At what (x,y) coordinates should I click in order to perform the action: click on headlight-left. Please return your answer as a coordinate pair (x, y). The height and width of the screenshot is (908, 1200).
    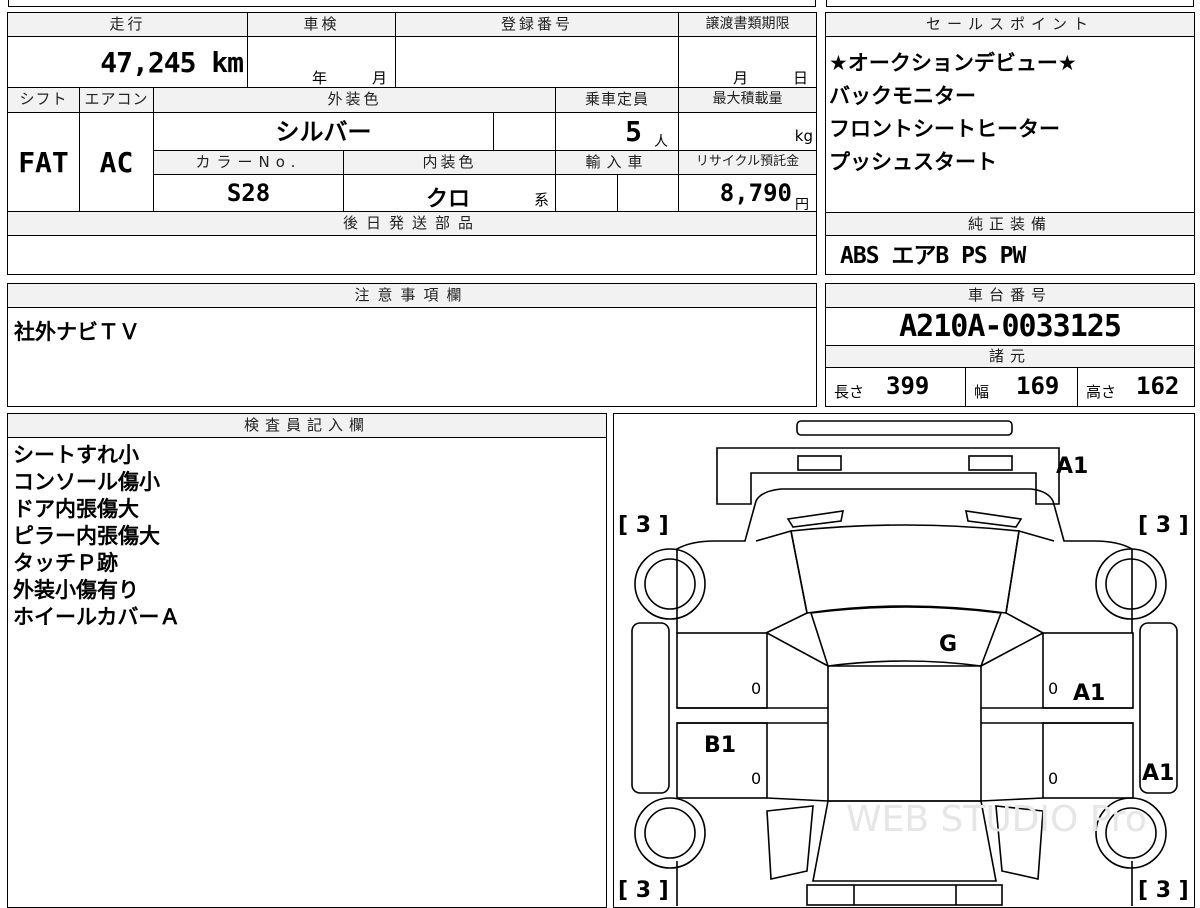
    Looking at the image, I should click on (819, 463).